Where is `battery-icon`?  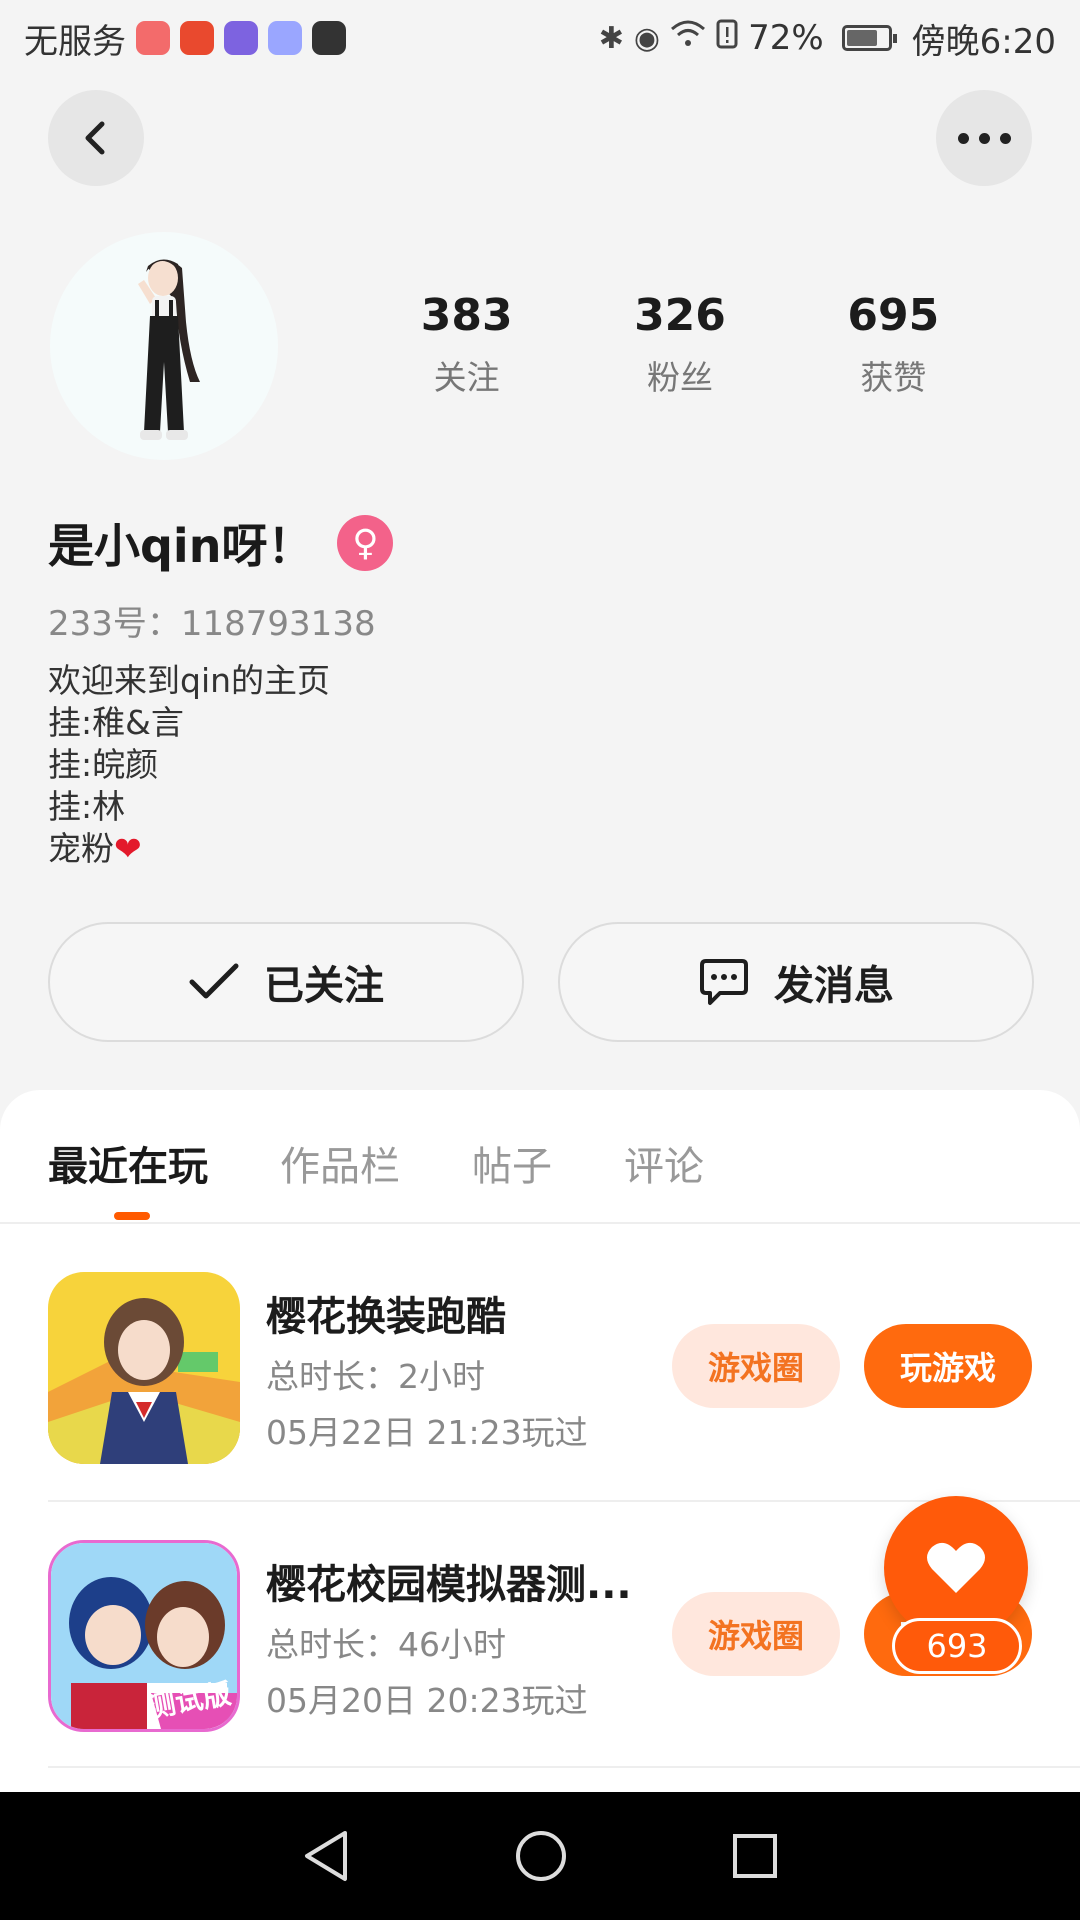 battery-icon is located at coordinates (869, 38).